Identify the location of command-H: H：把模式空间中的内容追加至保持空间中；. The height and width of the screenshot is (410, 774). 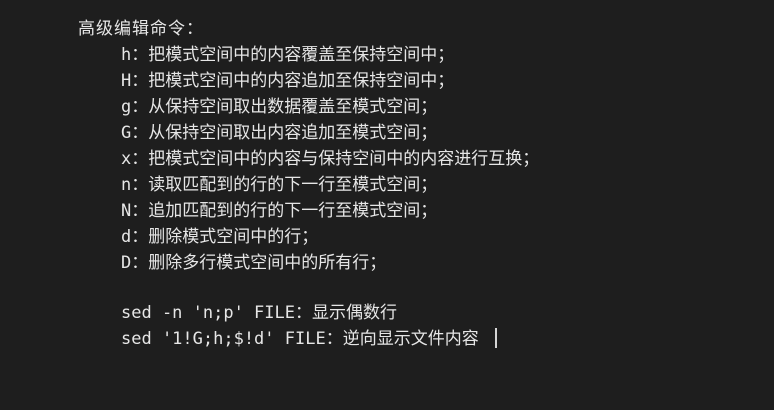
(288, 81).